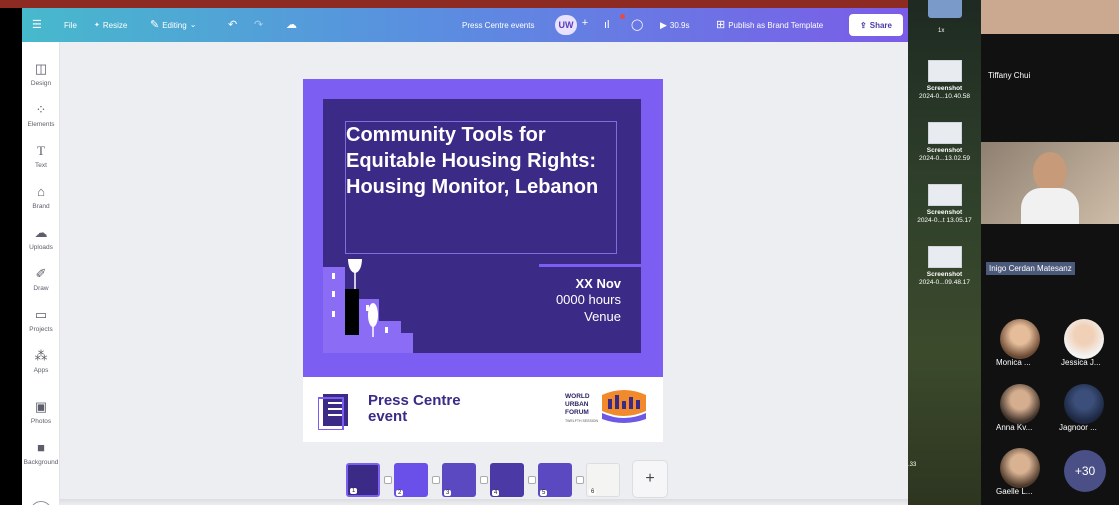 The height and width of the screenshot is (505, 1119). Describe the element at coordinates (41, 124) in the screenshot. I see `sidebar-item-label: Elements` at that location.